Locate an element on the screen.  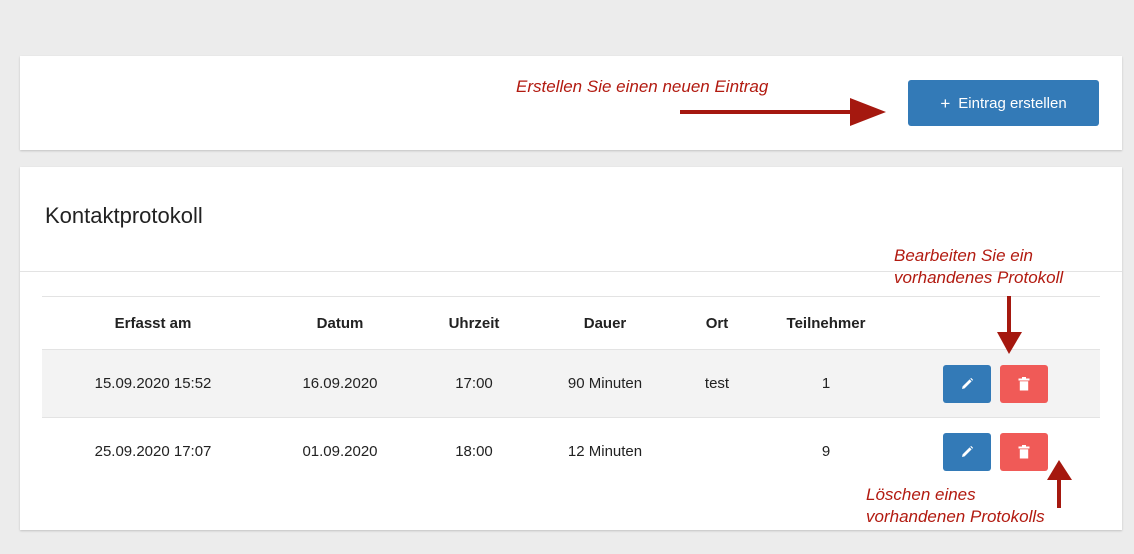
column-header: Datum is located at coordinates (340, 323).